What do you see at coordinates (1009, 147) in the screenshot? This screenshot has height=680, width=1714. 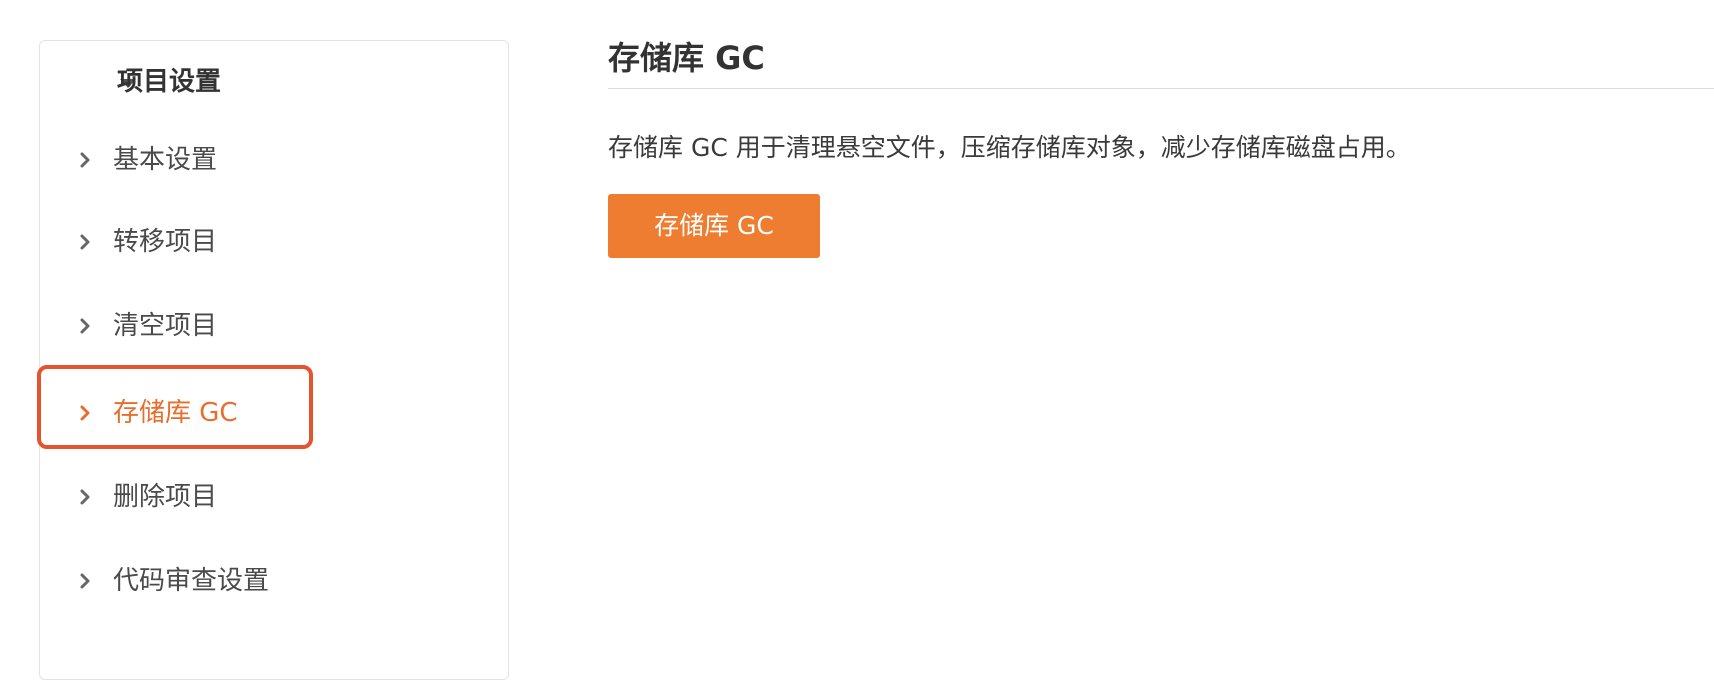 I see `page-description: 存储库 GC 用于清理悬空文件，压缩存储库对象，减少存储库磁盘占用。` at bounding box center [1009, 147].